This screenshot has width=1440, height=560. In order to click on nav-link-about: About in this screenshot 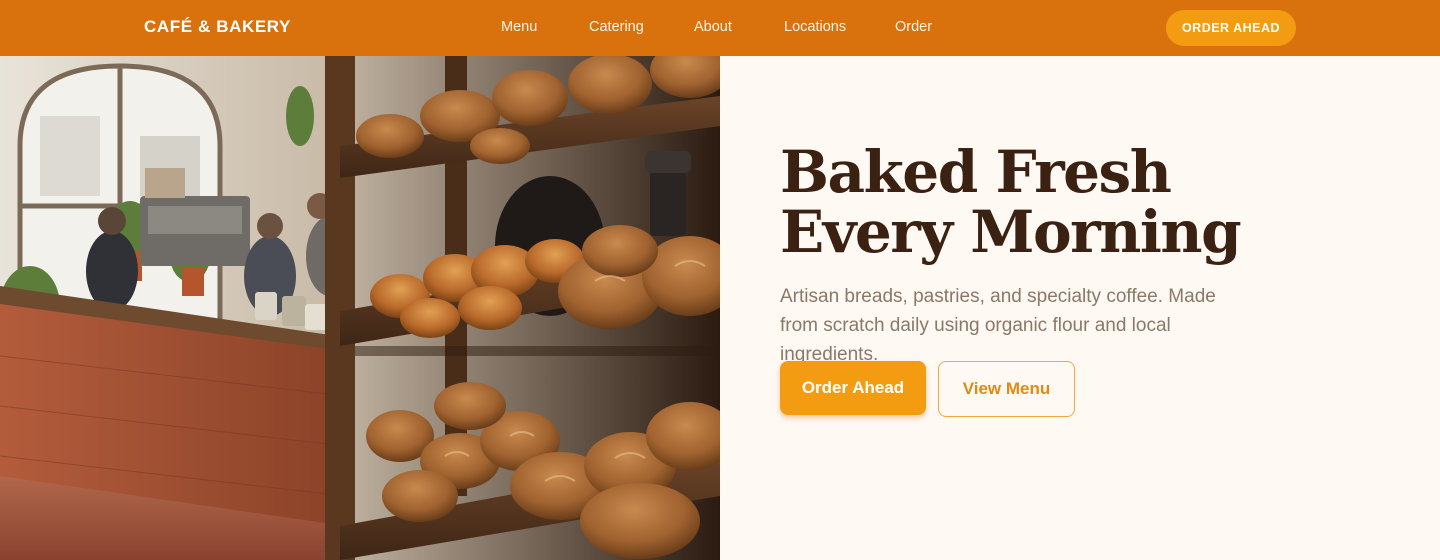, I will do `click(713, 27)`.